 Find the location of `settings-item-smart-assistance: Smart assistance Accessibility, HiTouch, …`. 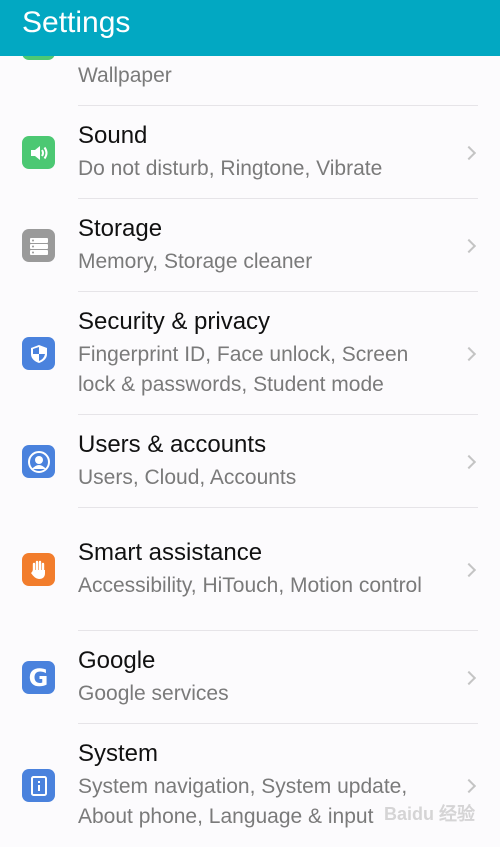

settings-item-smart-assistance: Smart assistance Accessibility, HiTouch, … is located at coordinates (250, 569).